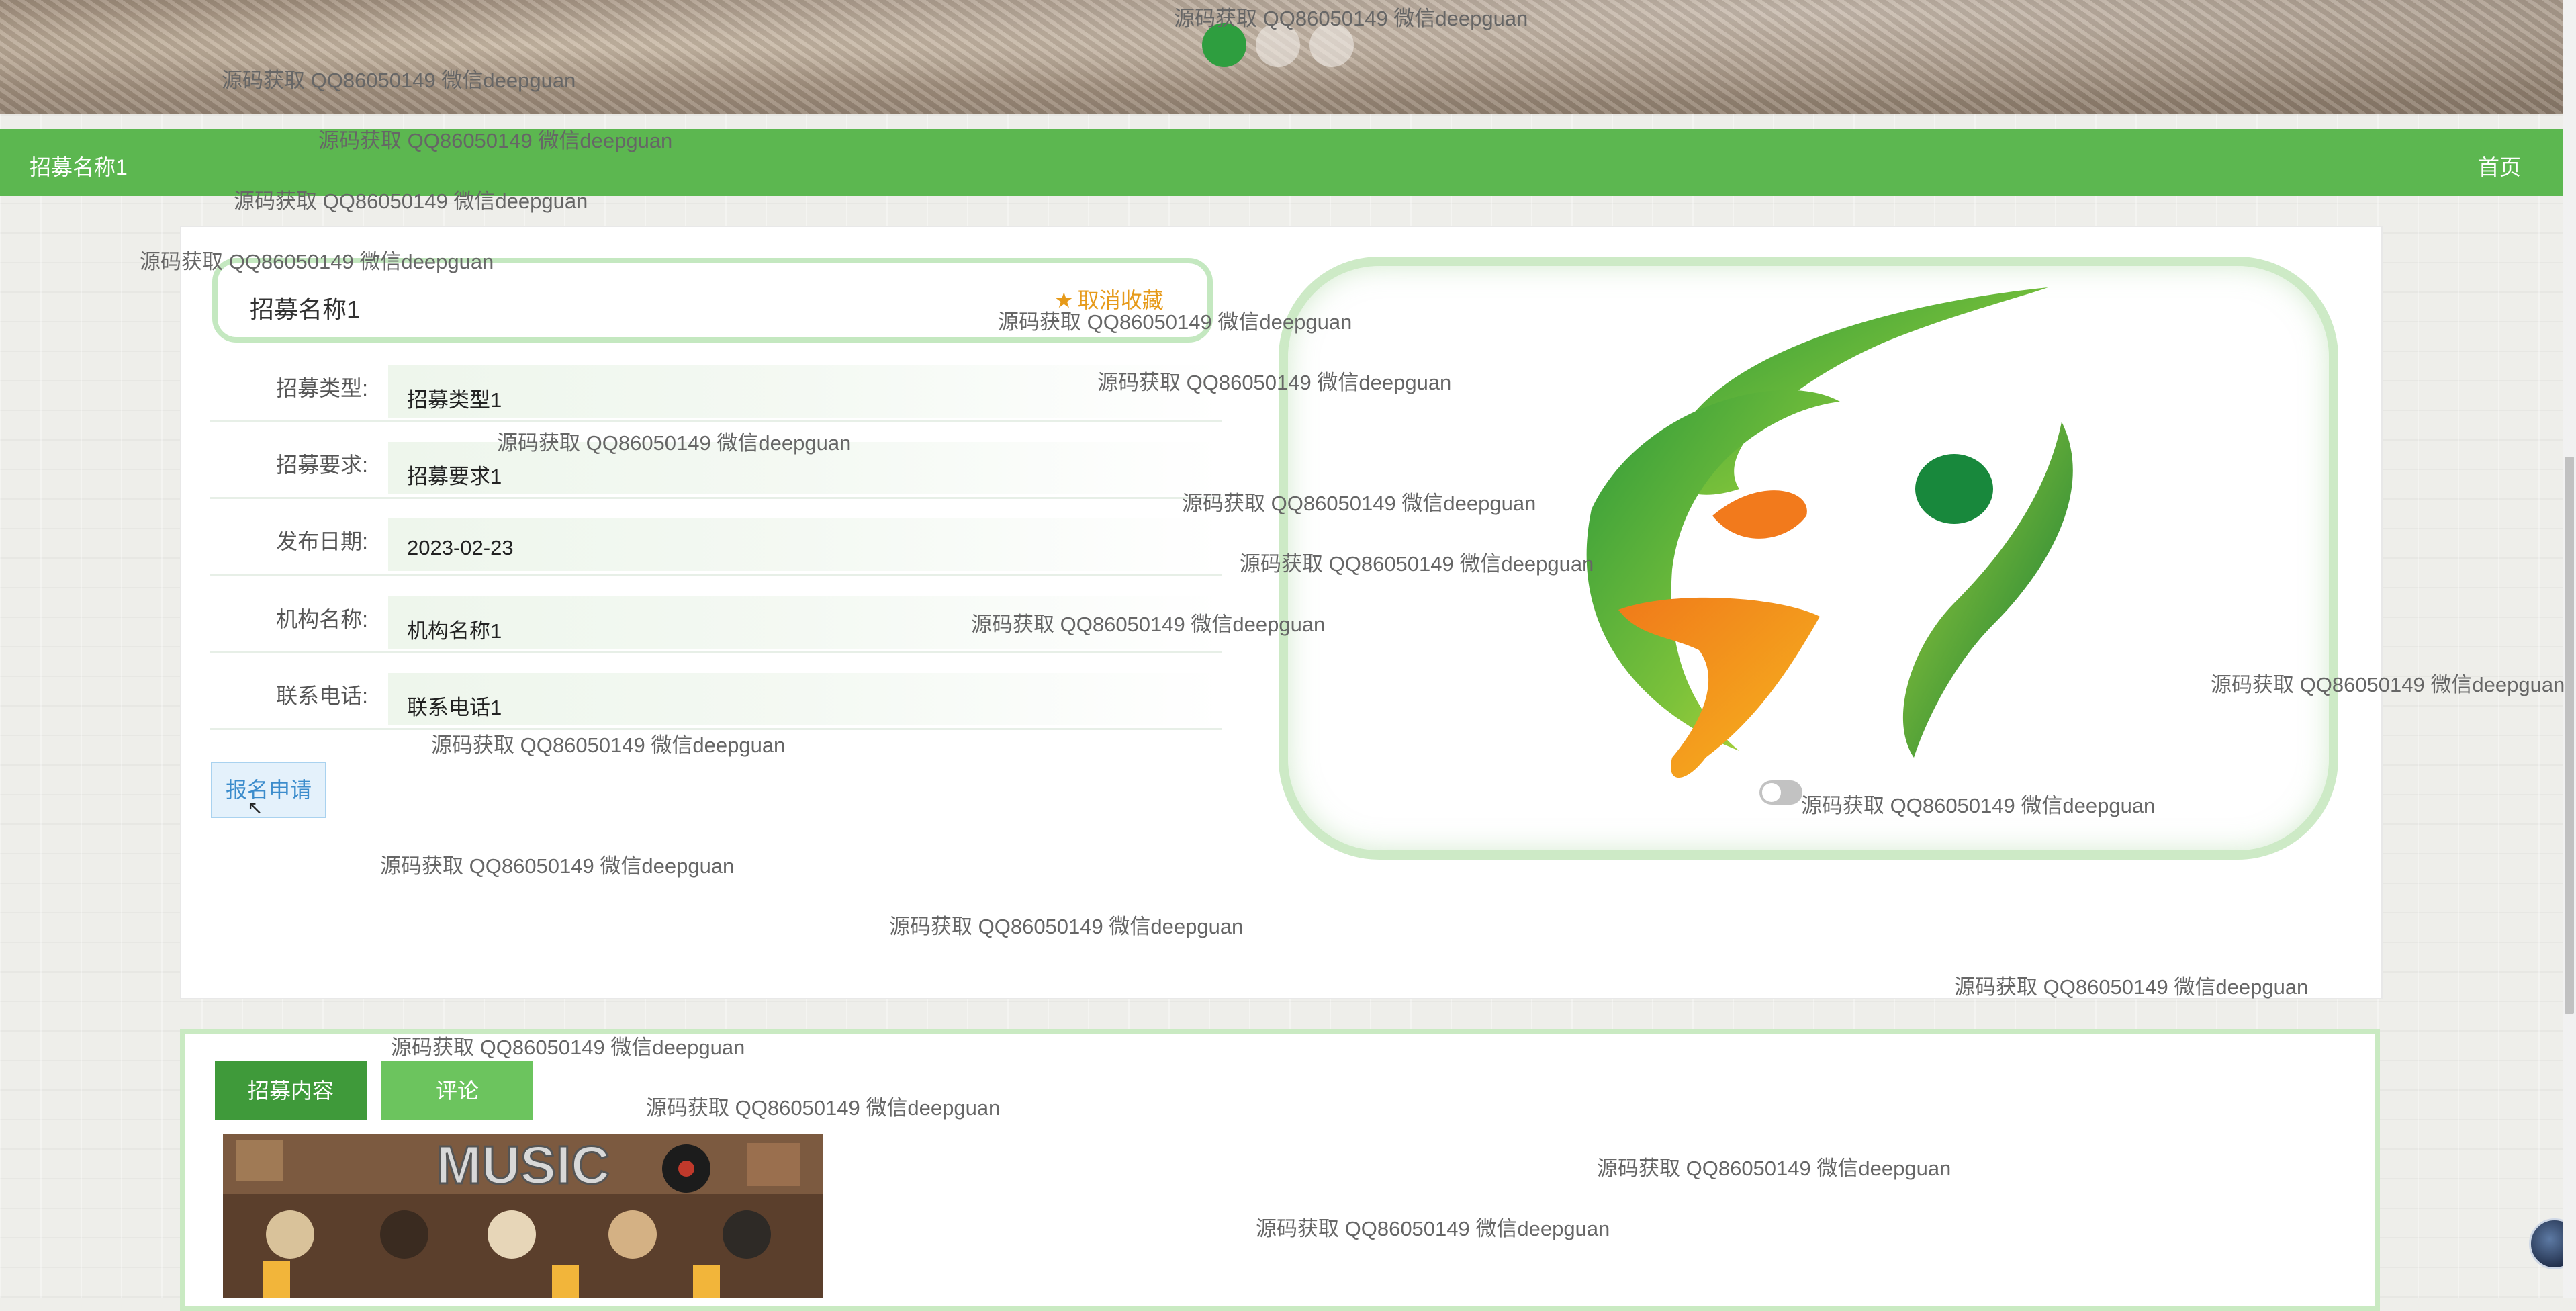 This screenshot has width=2576, height=1311. Describe the element at coordinates (454, 476) in the screenshot. I see `info-value: 招募要求1` at that location.